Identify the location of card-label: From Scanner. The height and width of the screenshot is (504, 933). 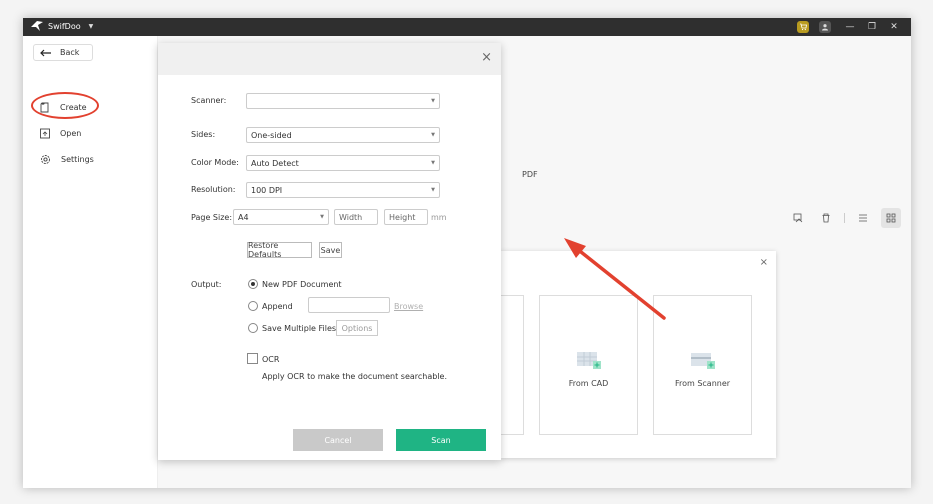
(702, 383).